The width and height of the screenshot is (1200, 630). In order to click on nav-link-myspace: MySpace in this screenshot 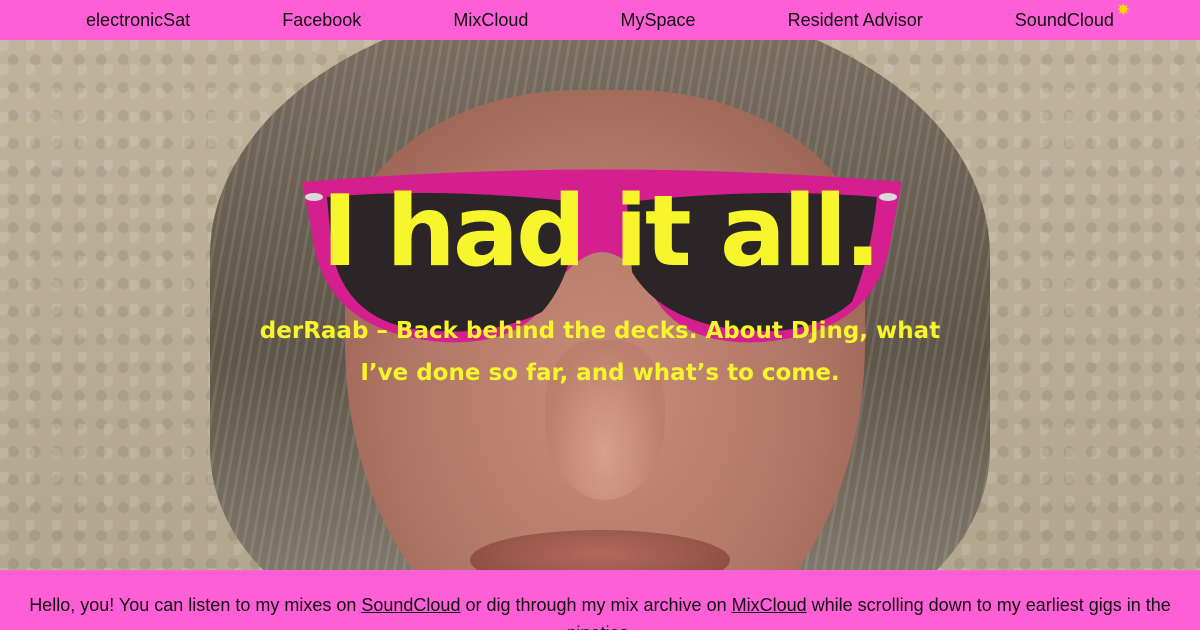, I will do `click(657, 20)`.